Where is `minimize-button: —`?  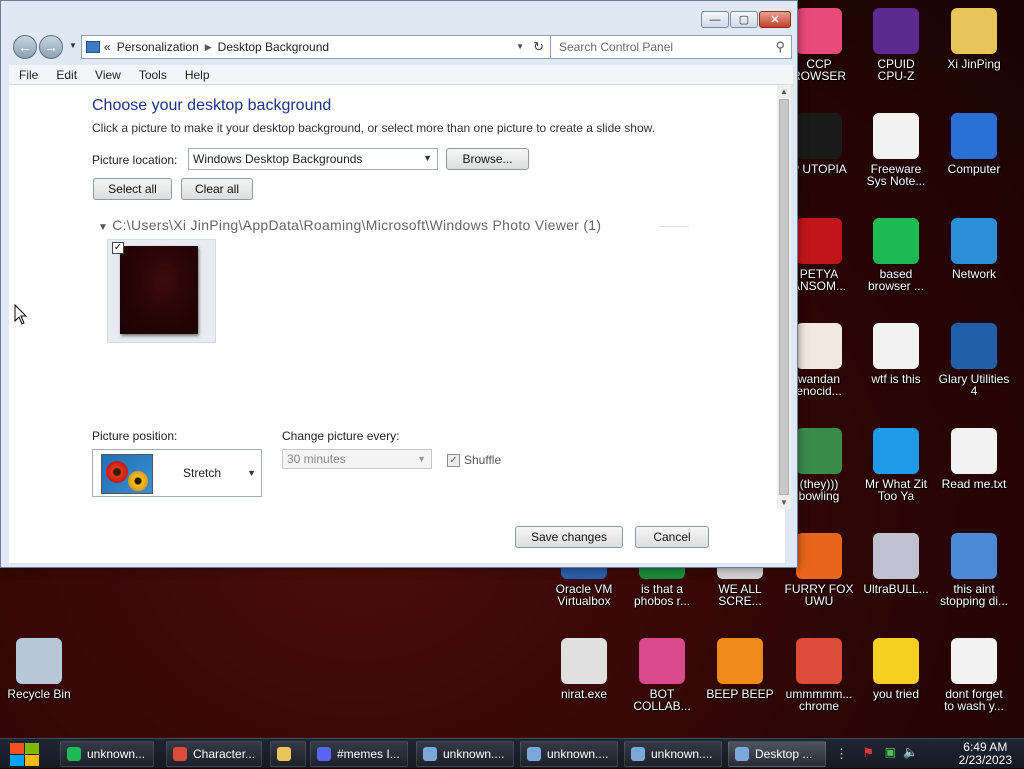
minimize-button: — is located at coordinates (715, 19).